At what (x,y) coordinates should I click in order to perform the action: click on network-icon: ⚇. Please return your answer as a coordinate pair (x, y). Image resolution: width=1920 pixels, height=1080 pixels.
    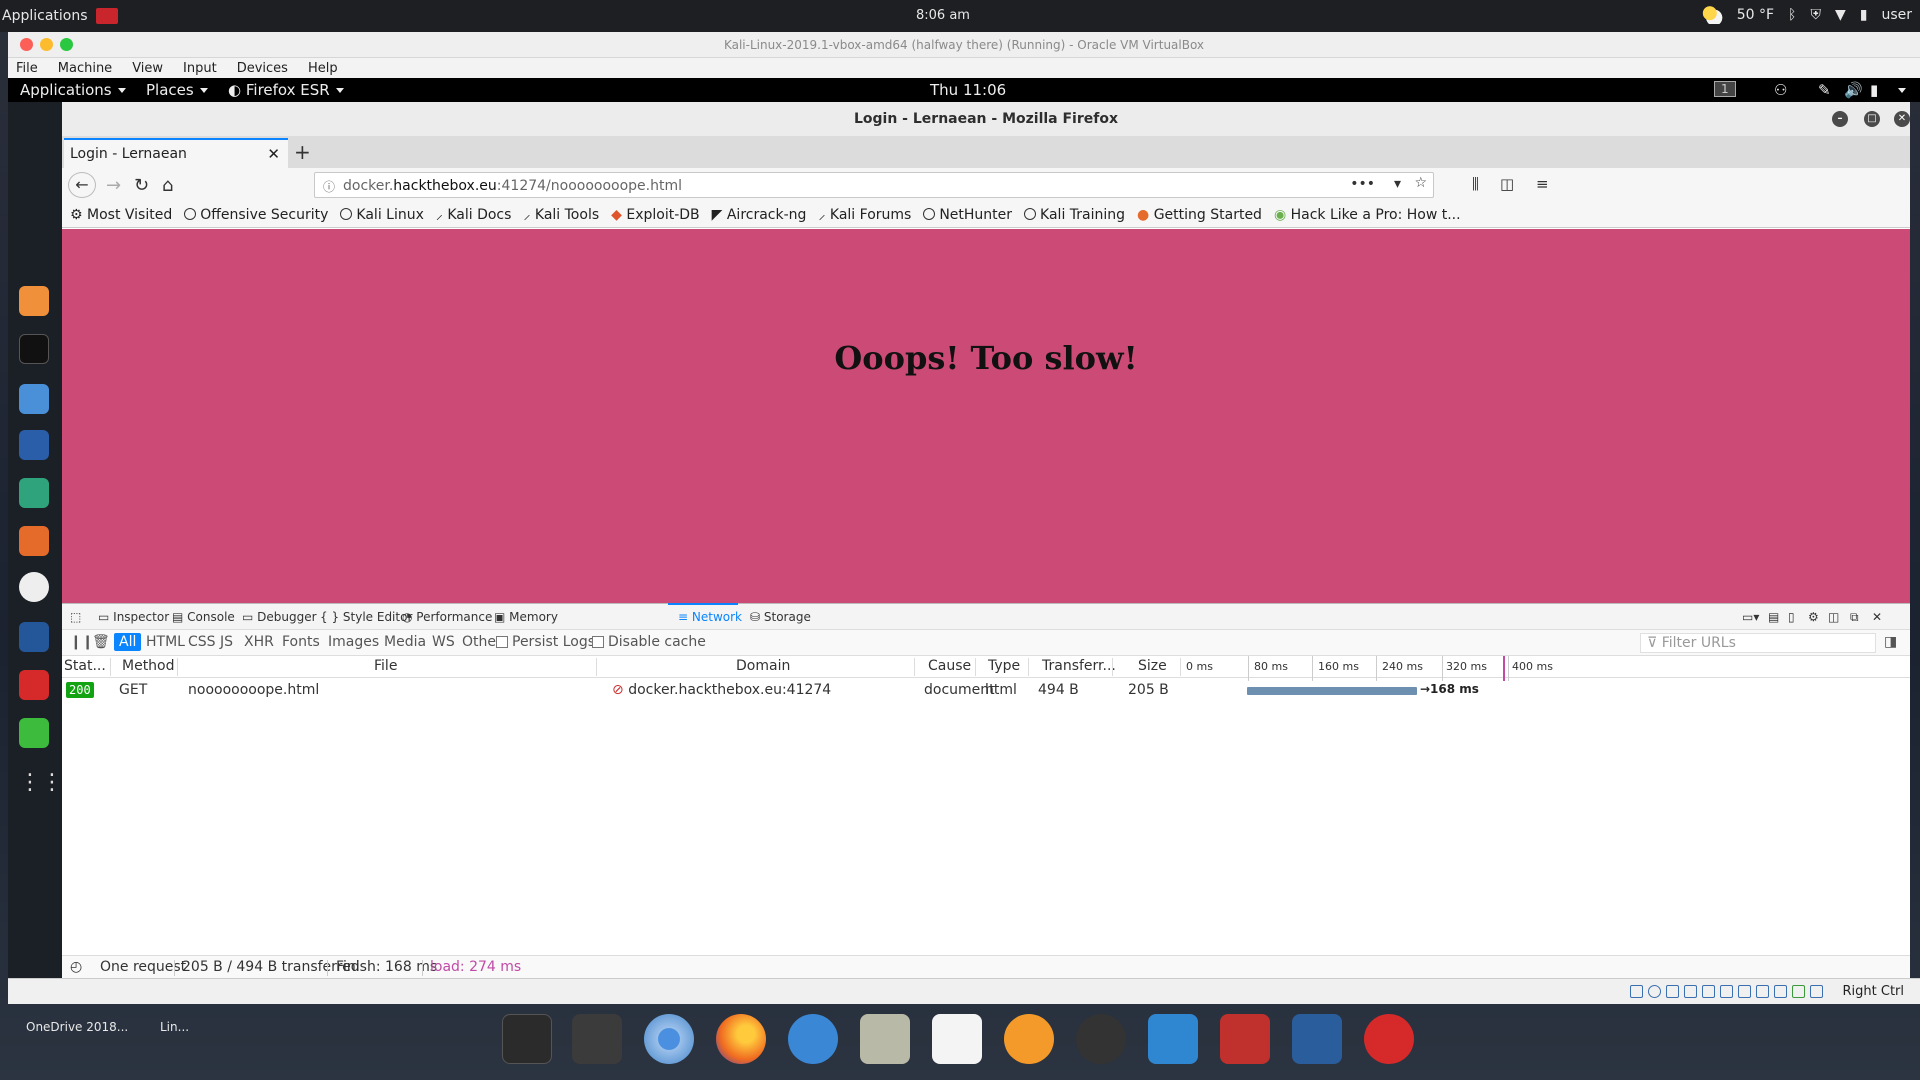
    Looking at the image, I should click on (1780, 90).